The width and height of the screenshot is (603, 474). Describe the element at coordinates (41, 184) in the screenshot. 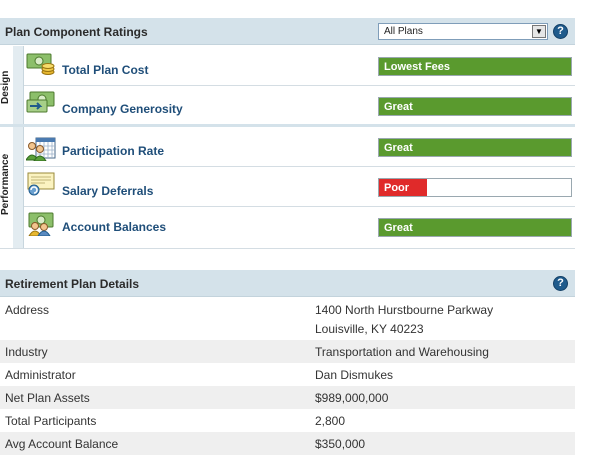

I see `paycheck-icon` at that location.